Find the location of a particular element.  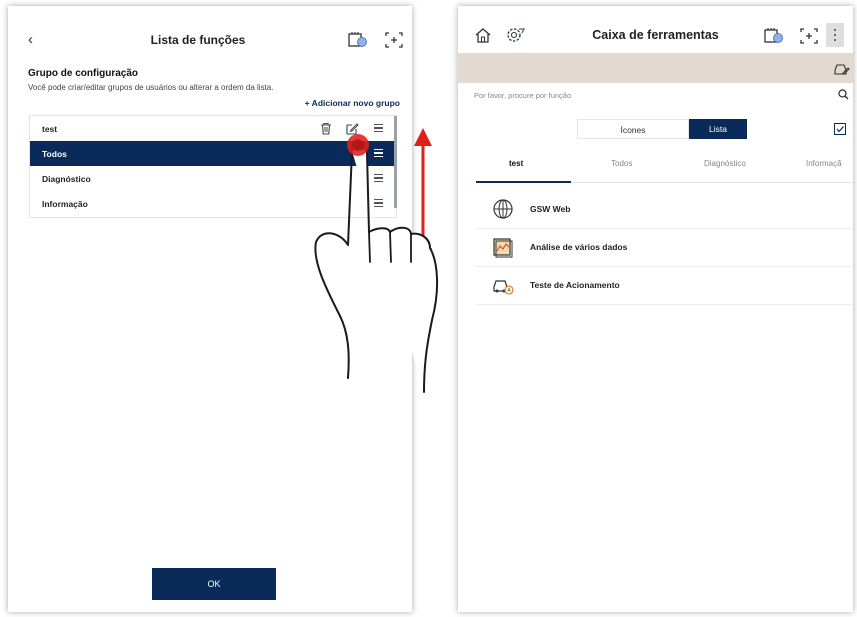

car-test-icon is located at coordinates (503, 287).